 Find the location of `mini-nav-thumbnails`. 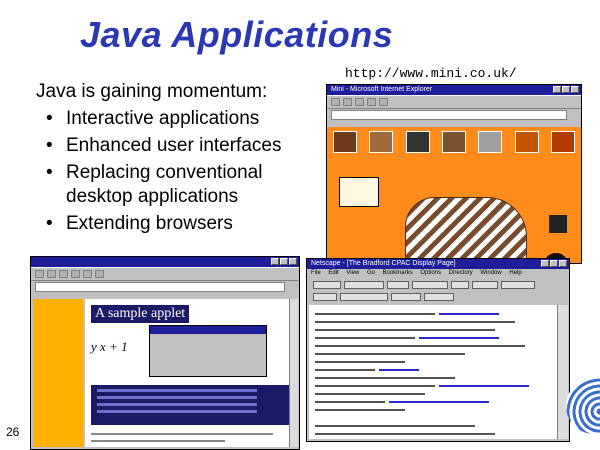

mini-nav-thumbnails is located at coordinates (454, 144).